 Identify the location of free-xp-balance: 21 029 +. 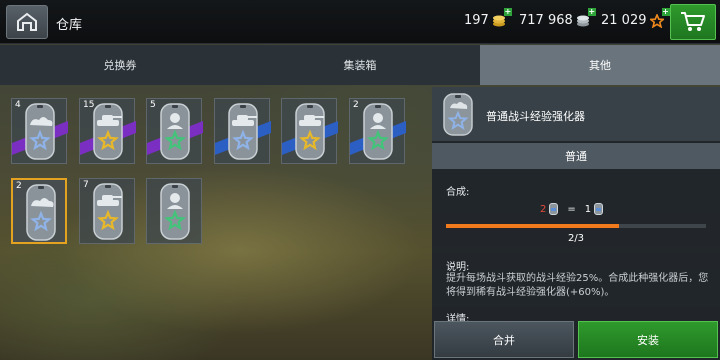
(635, 18).